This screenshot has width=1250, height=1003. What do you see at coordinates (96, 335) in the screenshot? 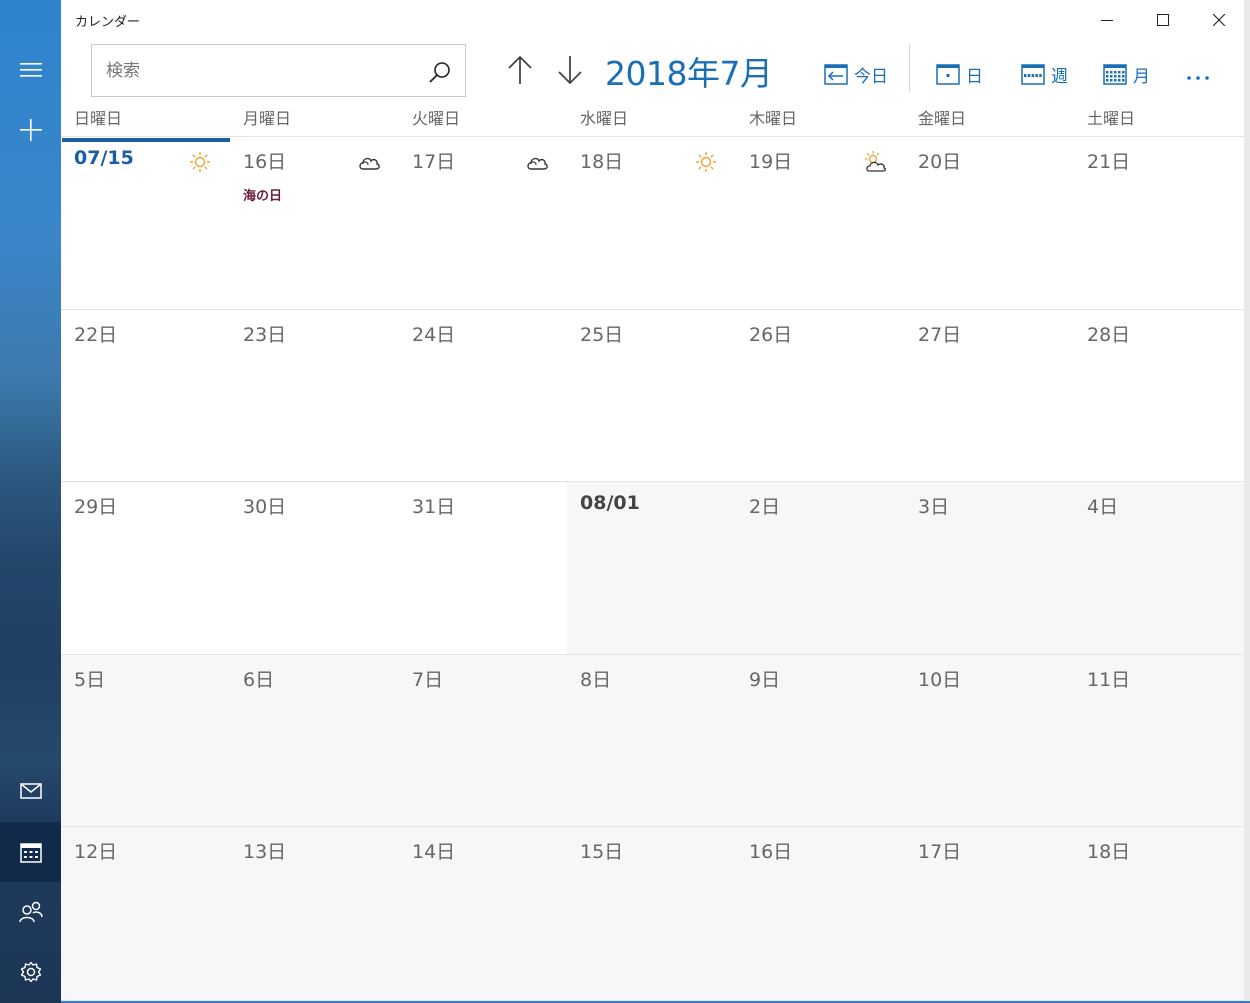
I see `day-number: 22日` at bounding box center [96, 335].